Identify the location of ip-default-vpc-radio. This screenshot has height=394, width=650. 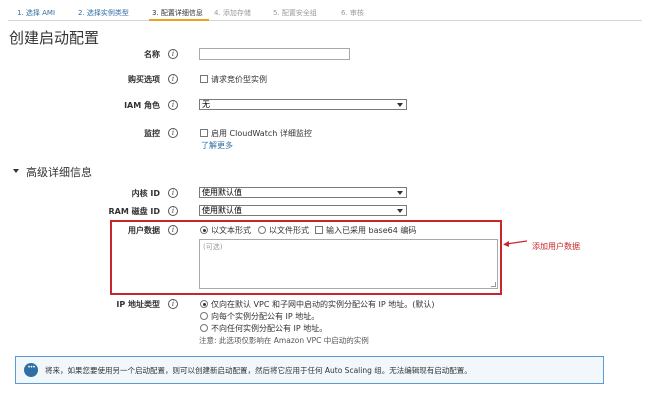
(204, 304).